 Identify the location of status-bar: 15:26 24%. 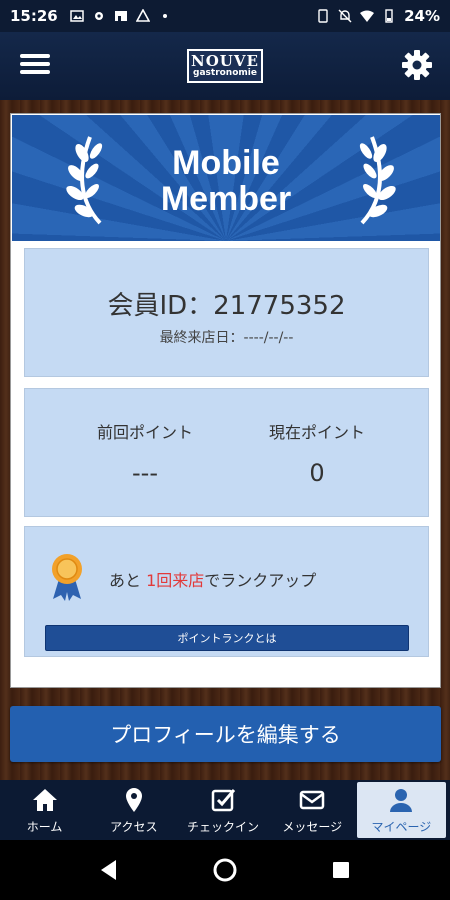
(225, 16).